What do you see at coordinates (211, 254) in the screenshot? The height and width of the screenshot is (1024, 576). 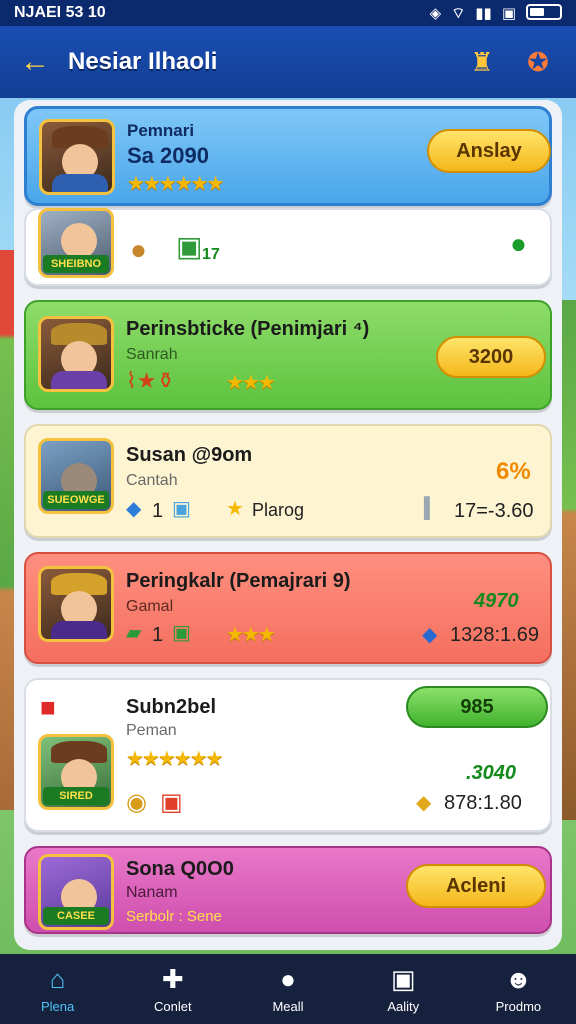 I see `card-value: 17` at bounding box center [211, 254].